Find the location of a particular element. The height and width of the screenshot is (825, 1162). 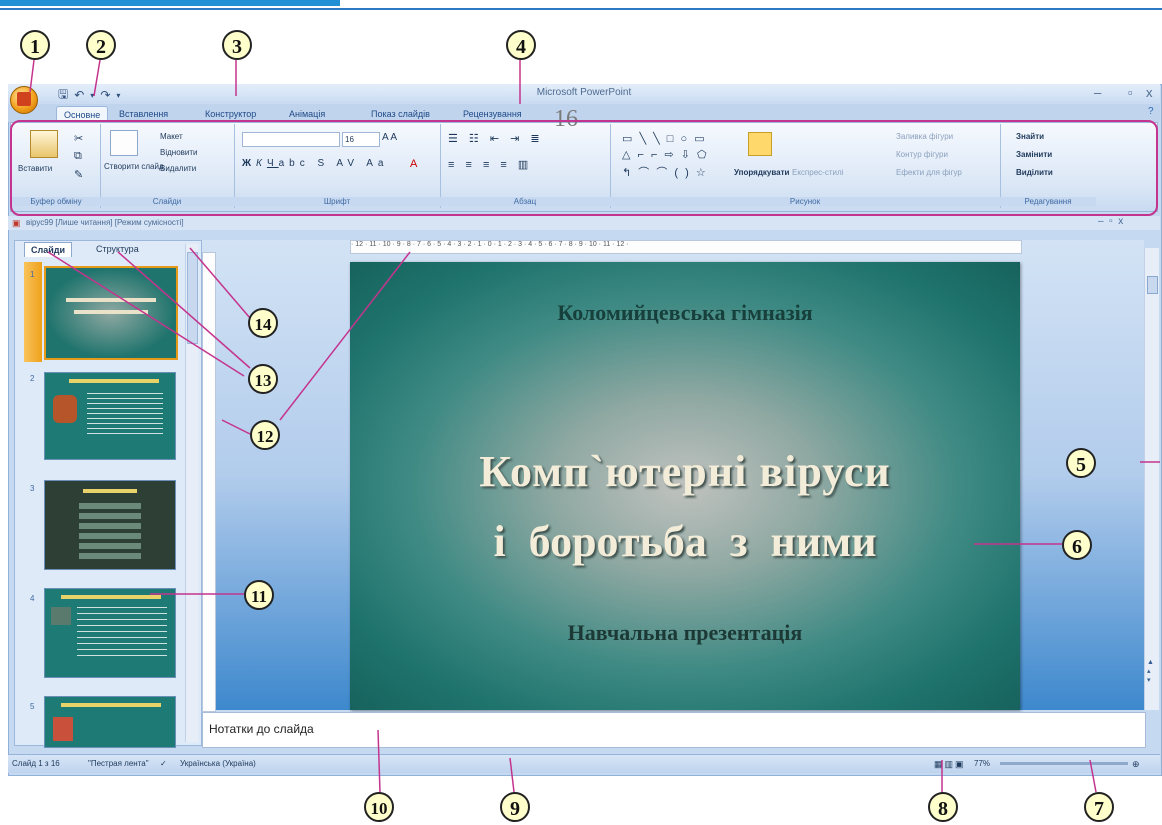

close-button: x is located at coordinates (1149, 92).